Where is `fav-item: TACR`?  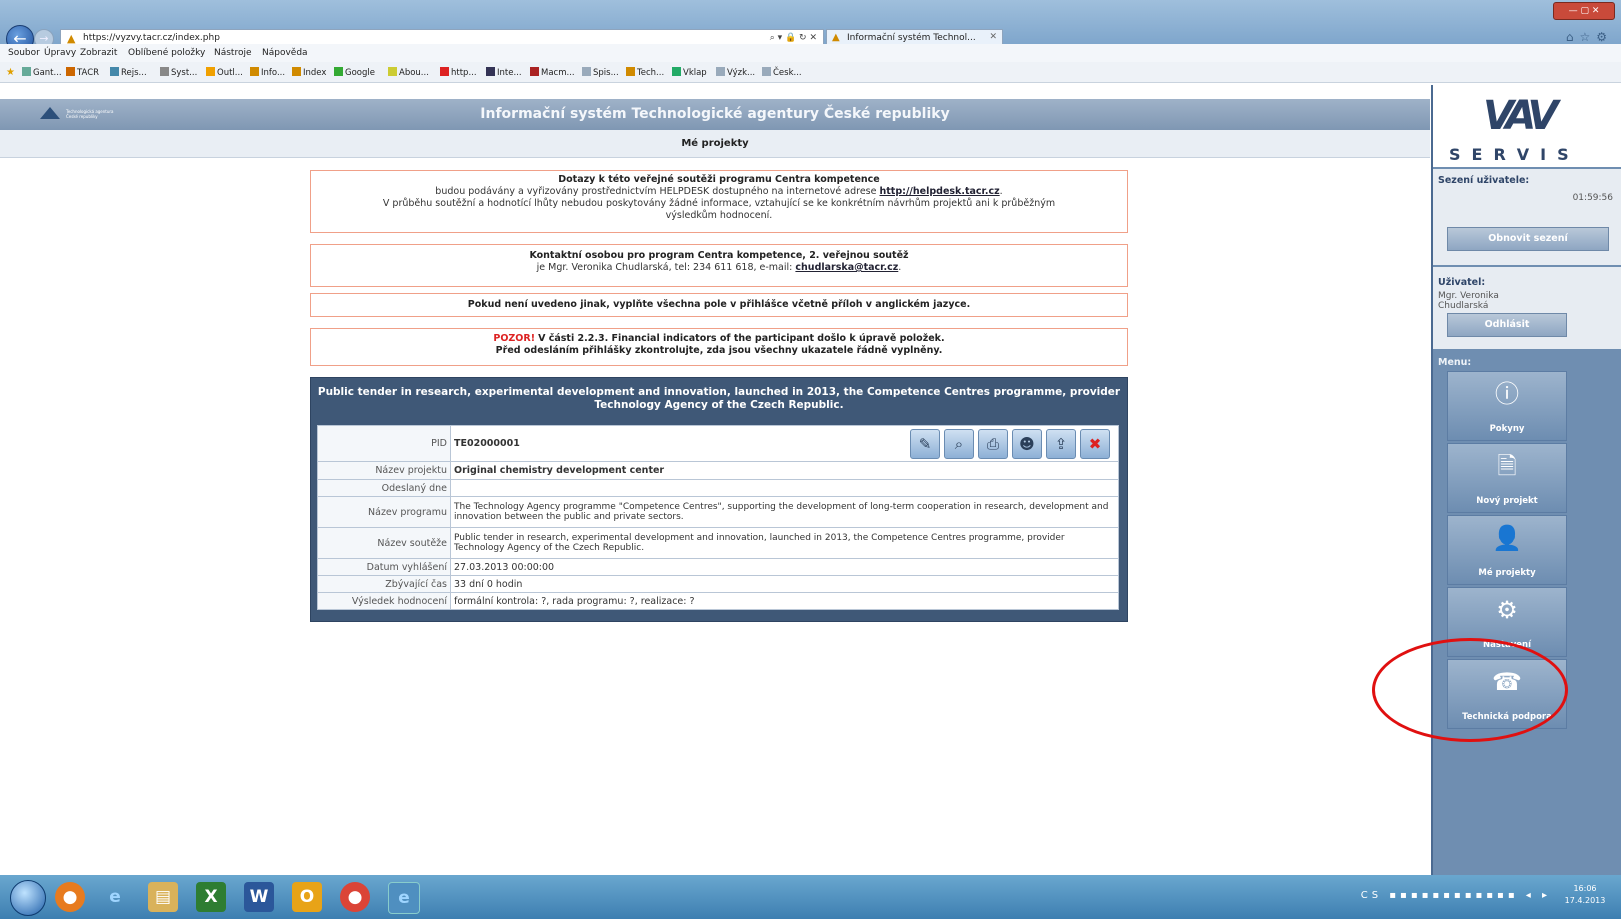 fav-item: TACR is located at coordinates (82, 72).